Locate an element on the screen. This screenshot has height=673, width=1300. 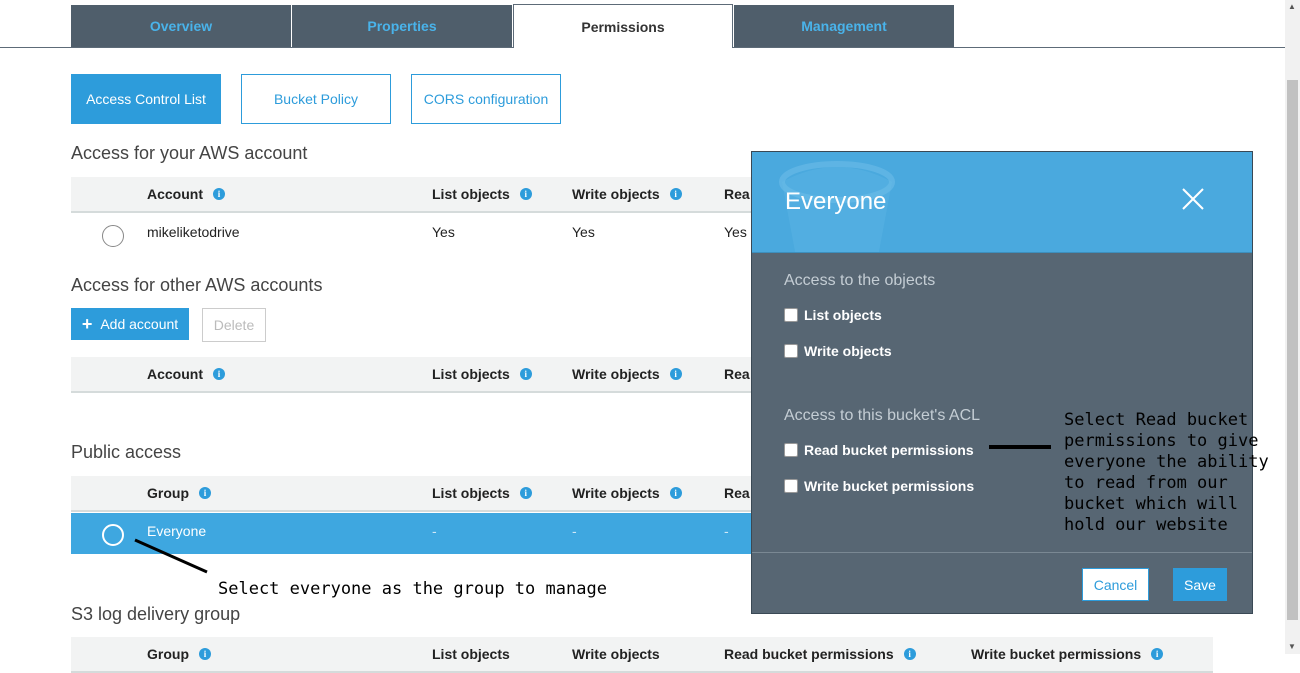
modal-footer-divider is located at coordinates (1002, 552).